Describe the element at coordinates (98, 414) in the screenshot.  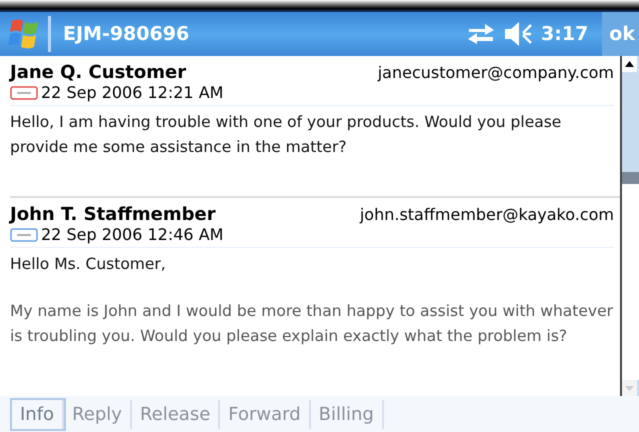
I see `tab: Reply` at that location.